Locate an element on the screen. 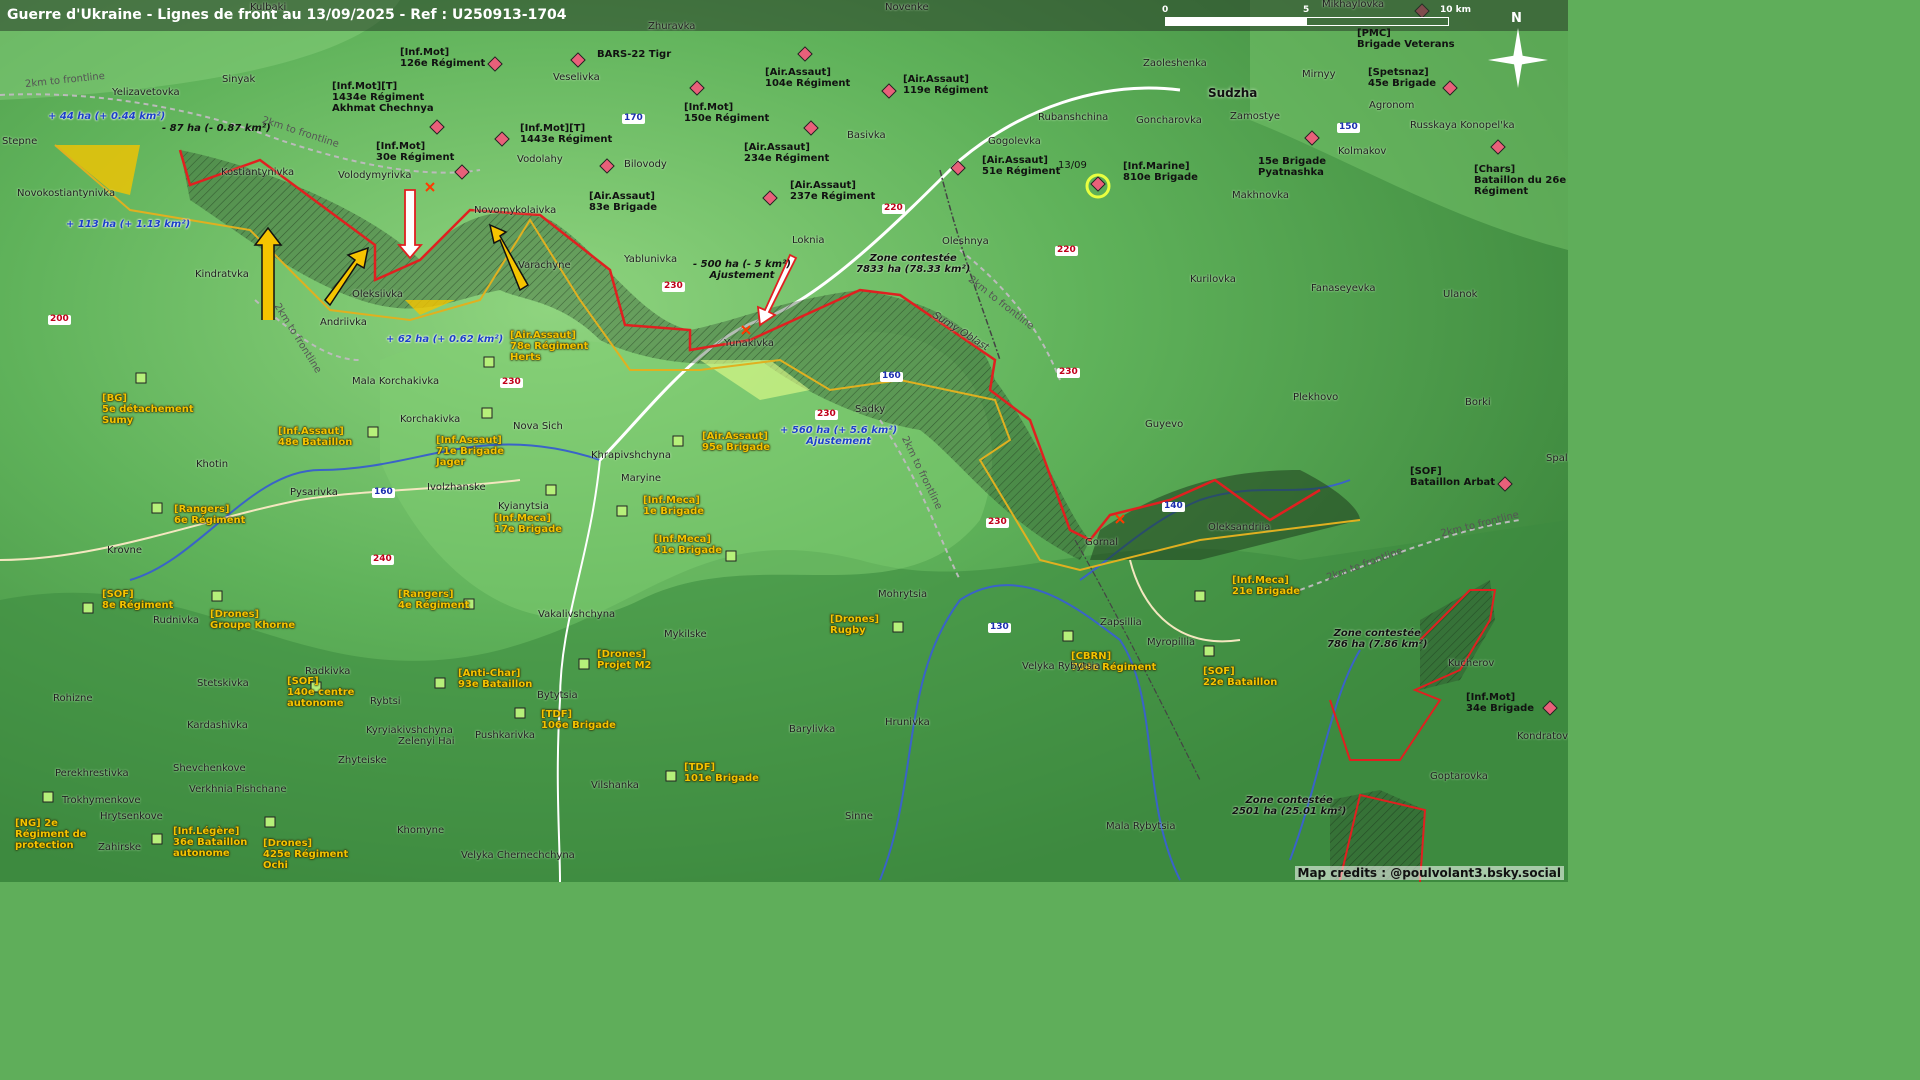  road-number-4: 230 is located at coordinates (511, 382).